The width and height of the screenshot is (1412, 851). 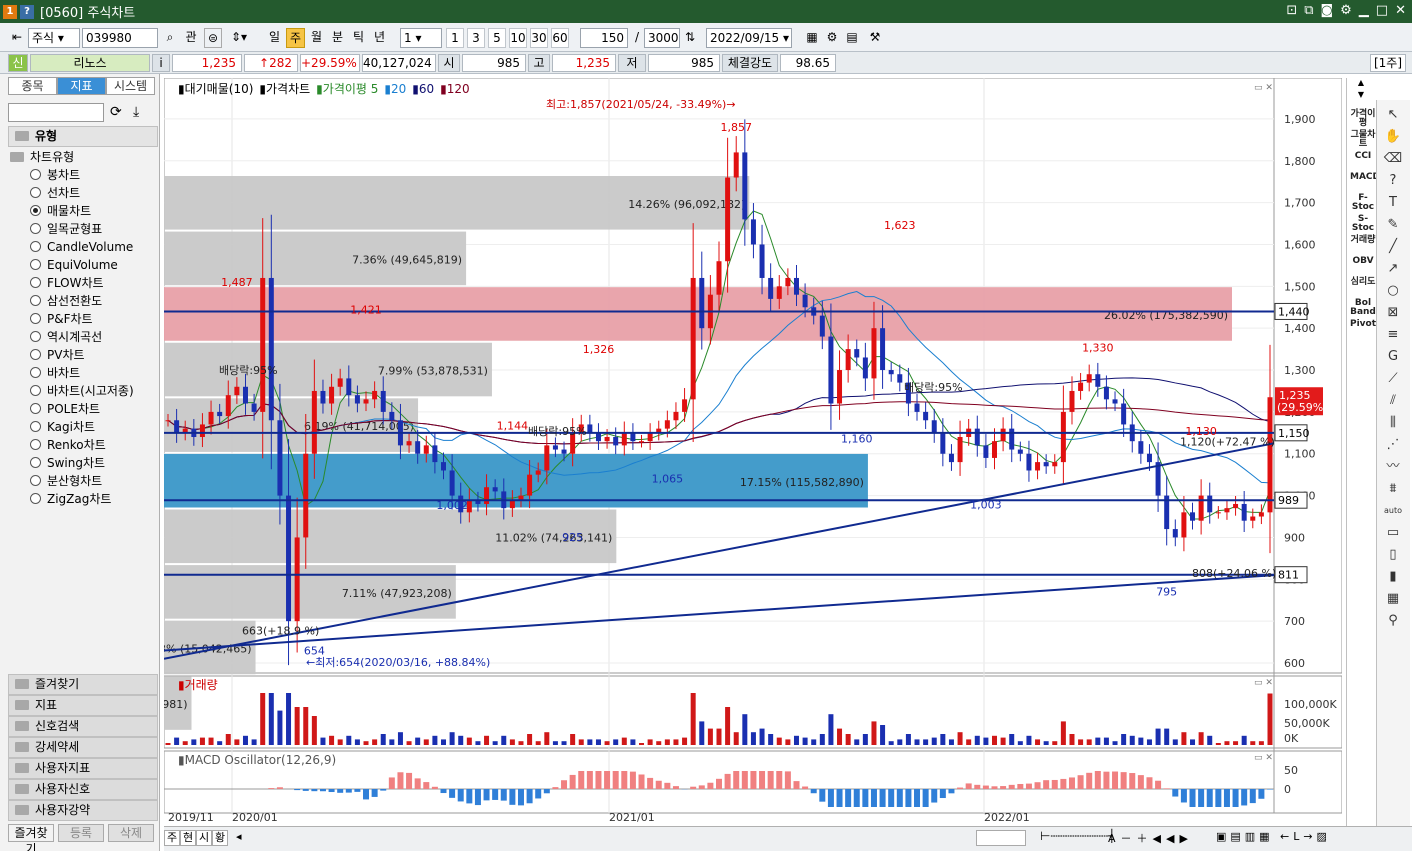 I want to click on bottom-view-button: 시, so click(x=204, y=838).